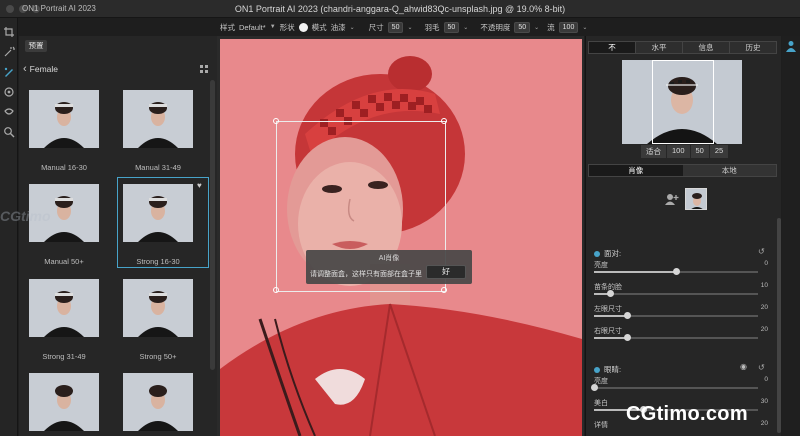  I want to click on zoom-icon, so click(9, 132).